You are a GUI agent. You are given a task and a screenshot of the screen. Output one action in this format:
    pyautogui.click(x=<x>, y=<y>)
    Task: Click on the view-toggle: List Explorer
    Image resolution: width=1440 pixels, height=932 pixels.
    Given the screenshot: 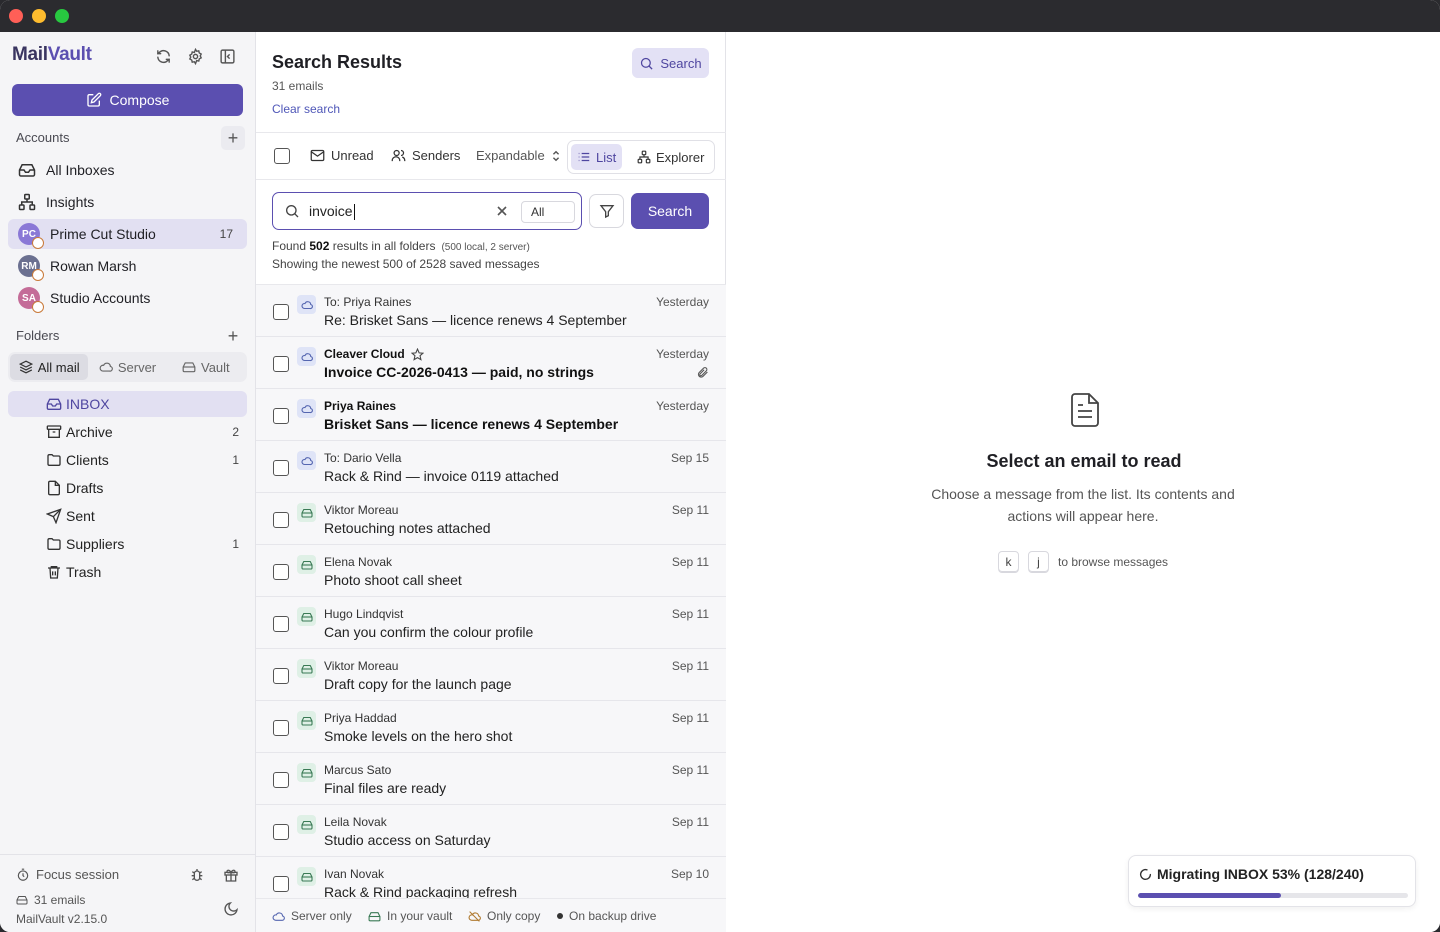 What is the action you would take?
    pyautogui.click(x=641, y=157)
    